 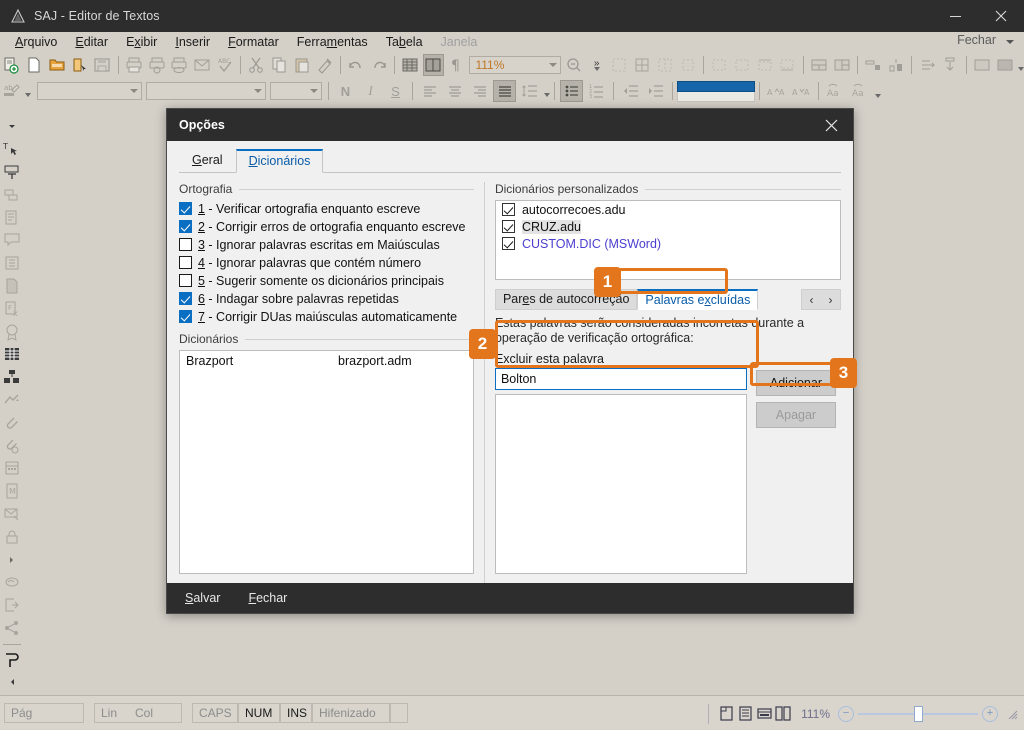 What do you see at coordinates (479, 91) in the screenshot?
I see `align-right-icon` at bounding box center [479, 91].